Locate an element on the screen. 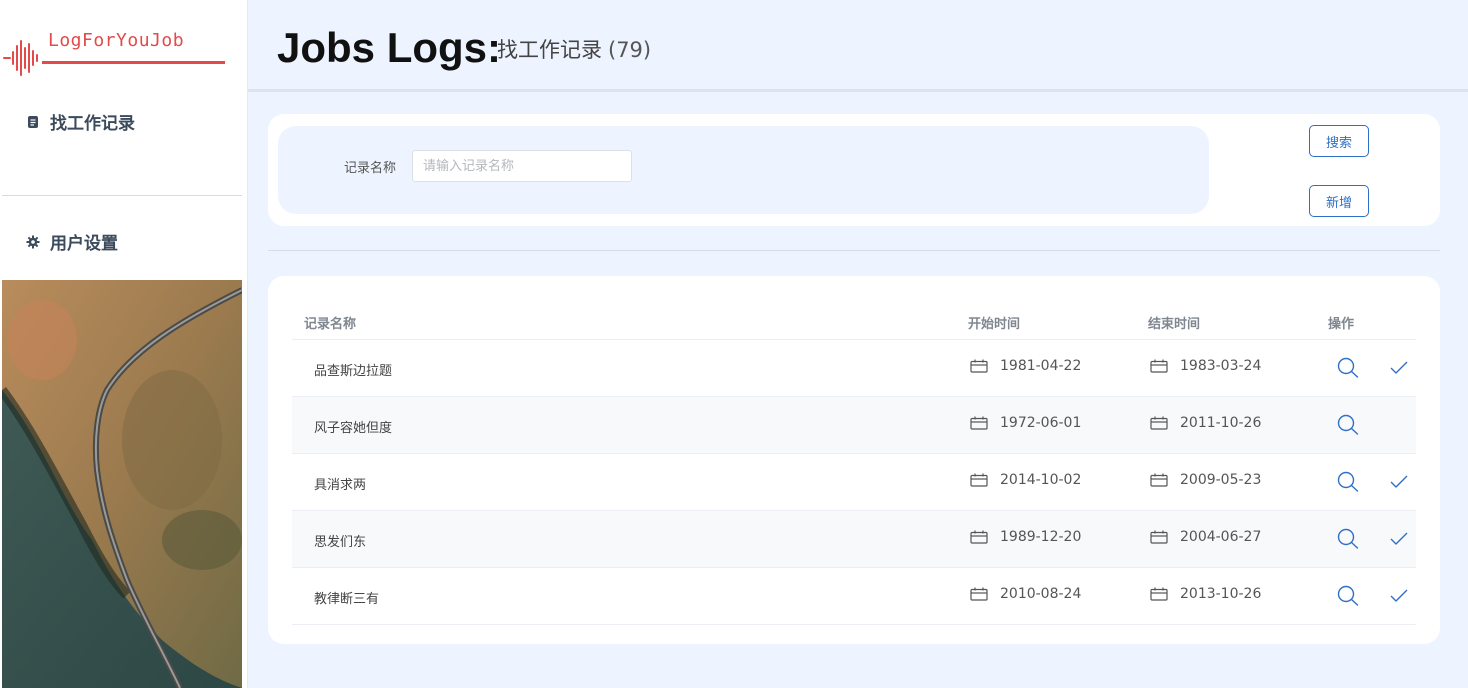  start-date: 2010-08-24 is located at coordinates (1025, 594).